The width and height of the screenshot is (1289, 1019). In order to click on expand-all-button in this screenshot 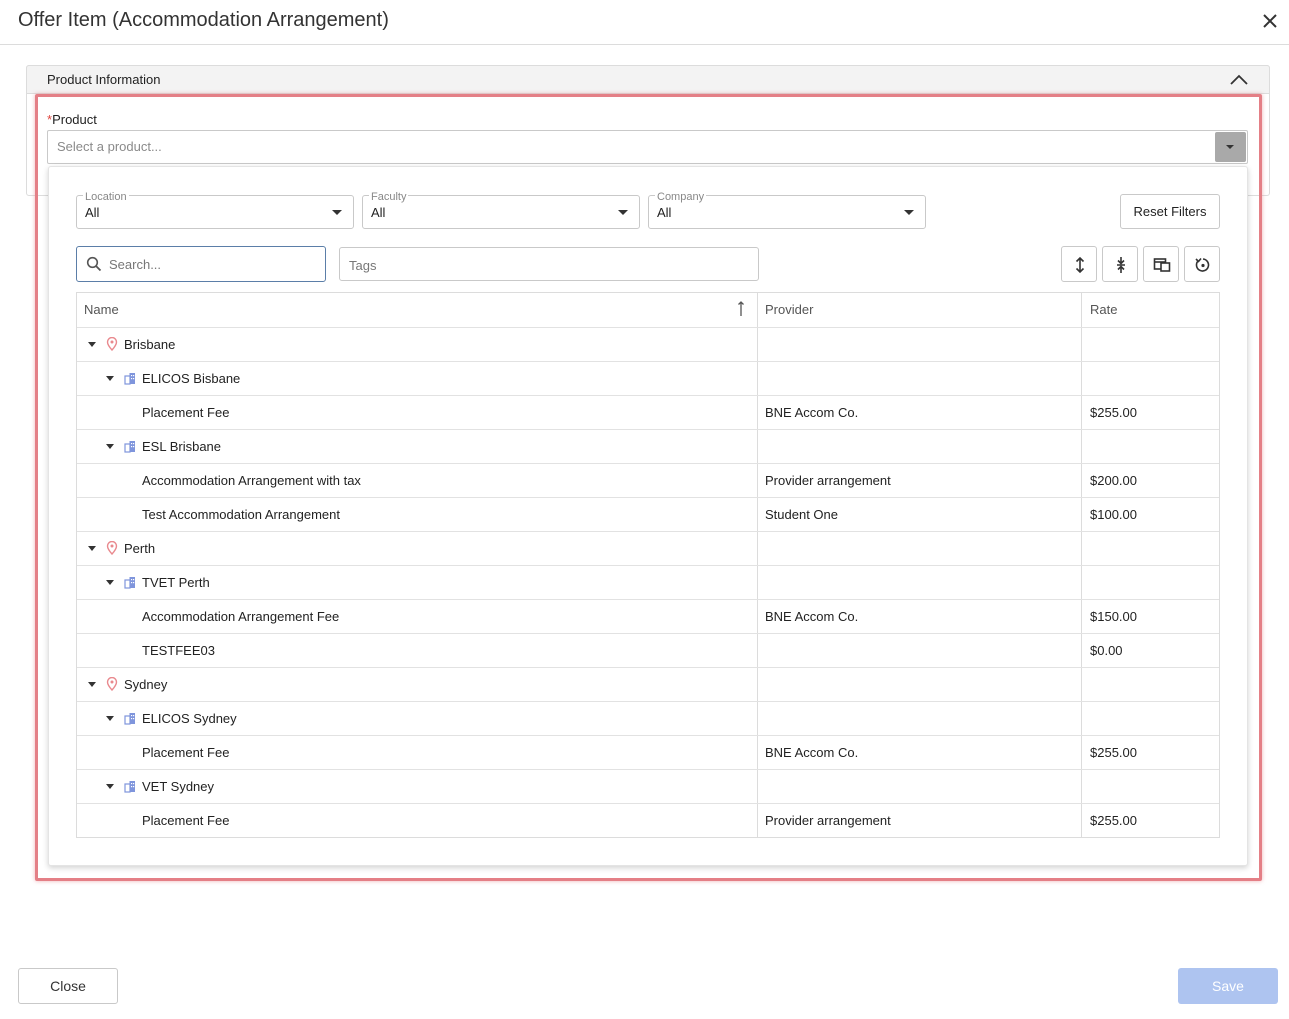, I will do `click(1079, 264)`.